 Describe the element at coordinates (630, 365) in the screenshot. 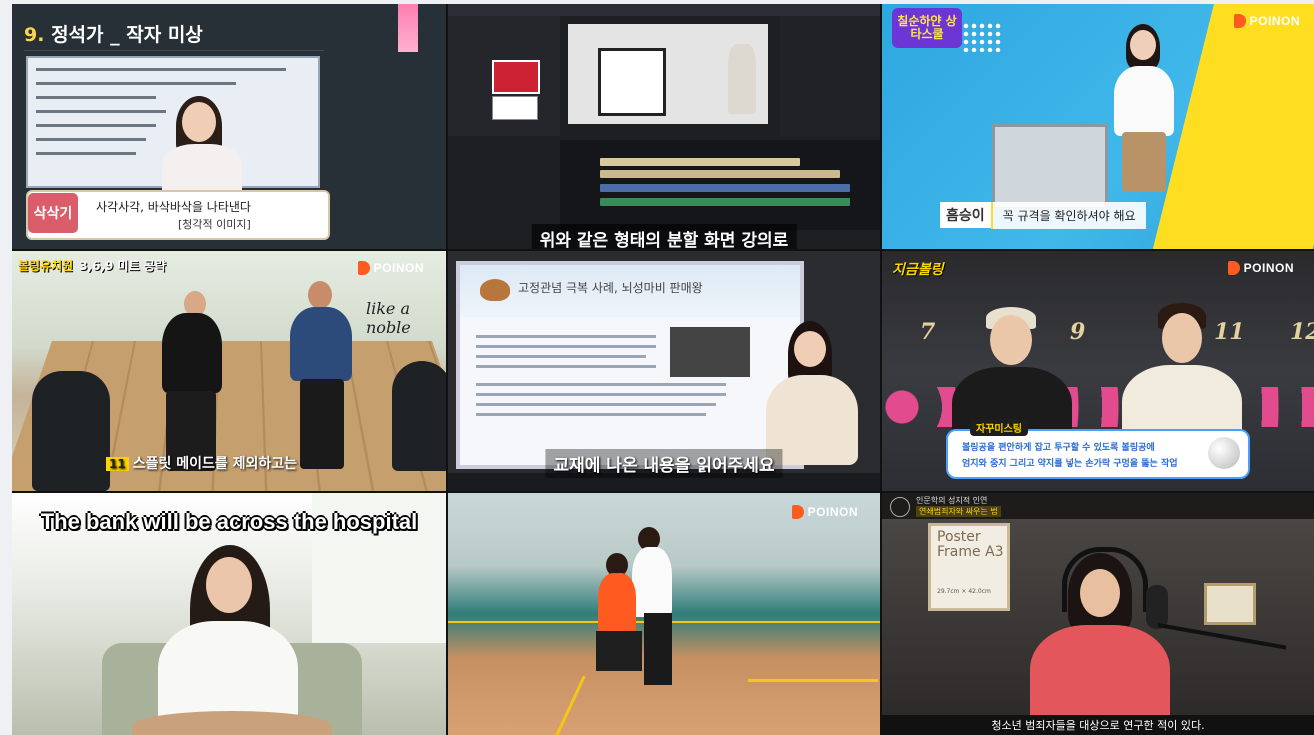

I see `digital-board: 고정관념 극복 사례, 뇌성마비 판매왕` at that location.